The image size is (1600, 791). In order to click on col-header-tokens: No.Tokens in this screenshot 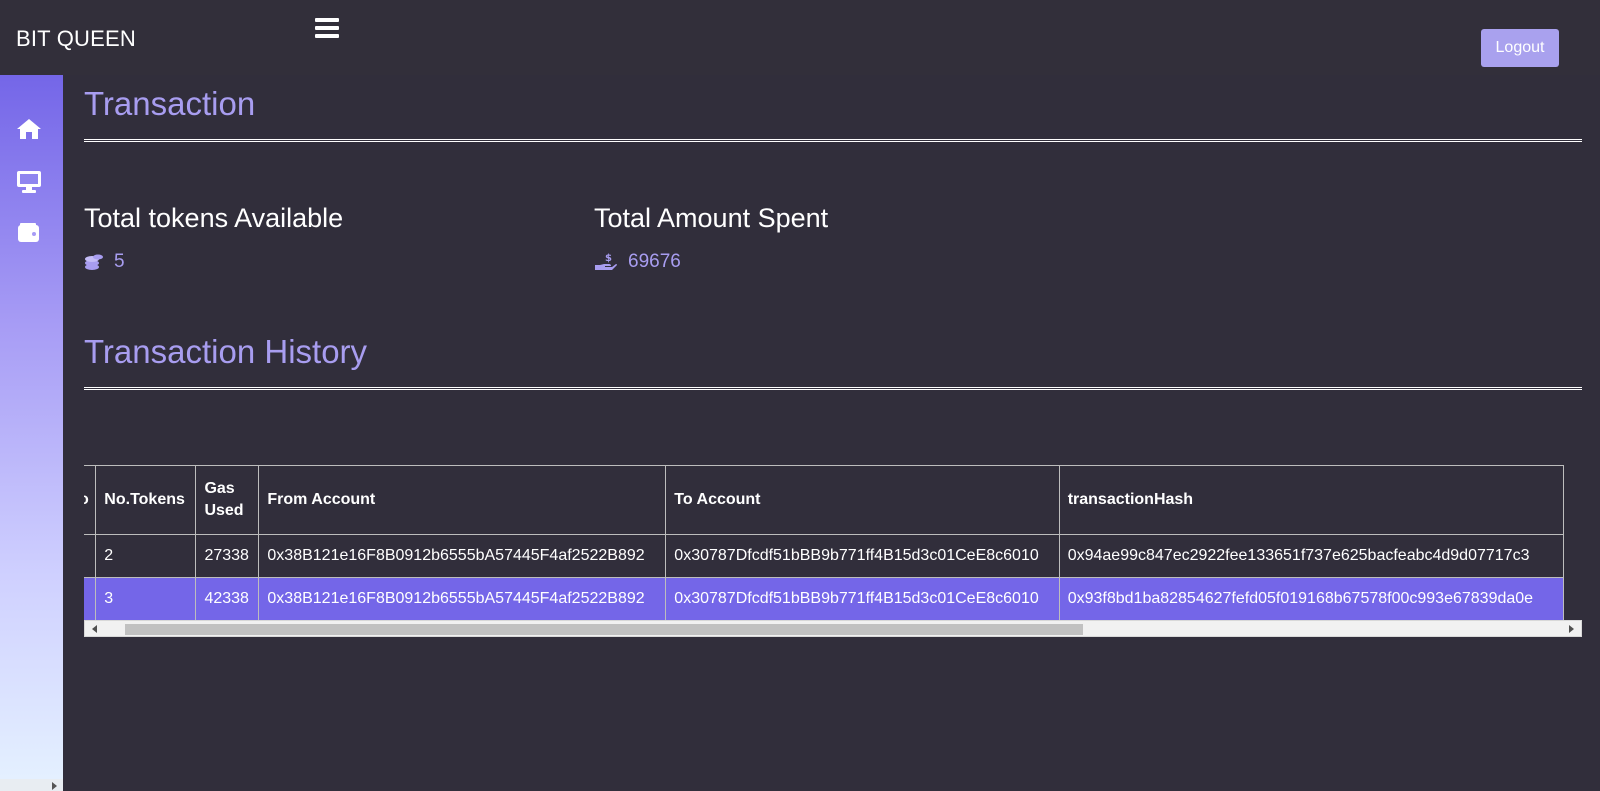, I will do `click(146, 500)`.